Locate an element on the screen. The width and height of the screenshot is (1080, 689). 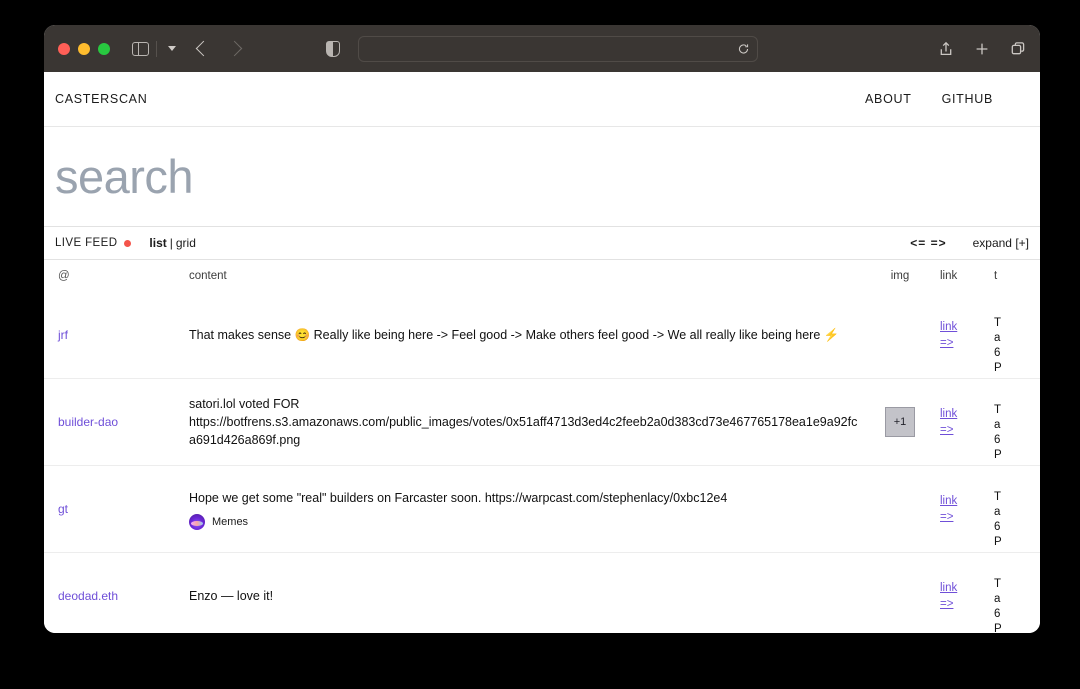
cell-handle: deodad.eth is located at coordinates (108, 593).